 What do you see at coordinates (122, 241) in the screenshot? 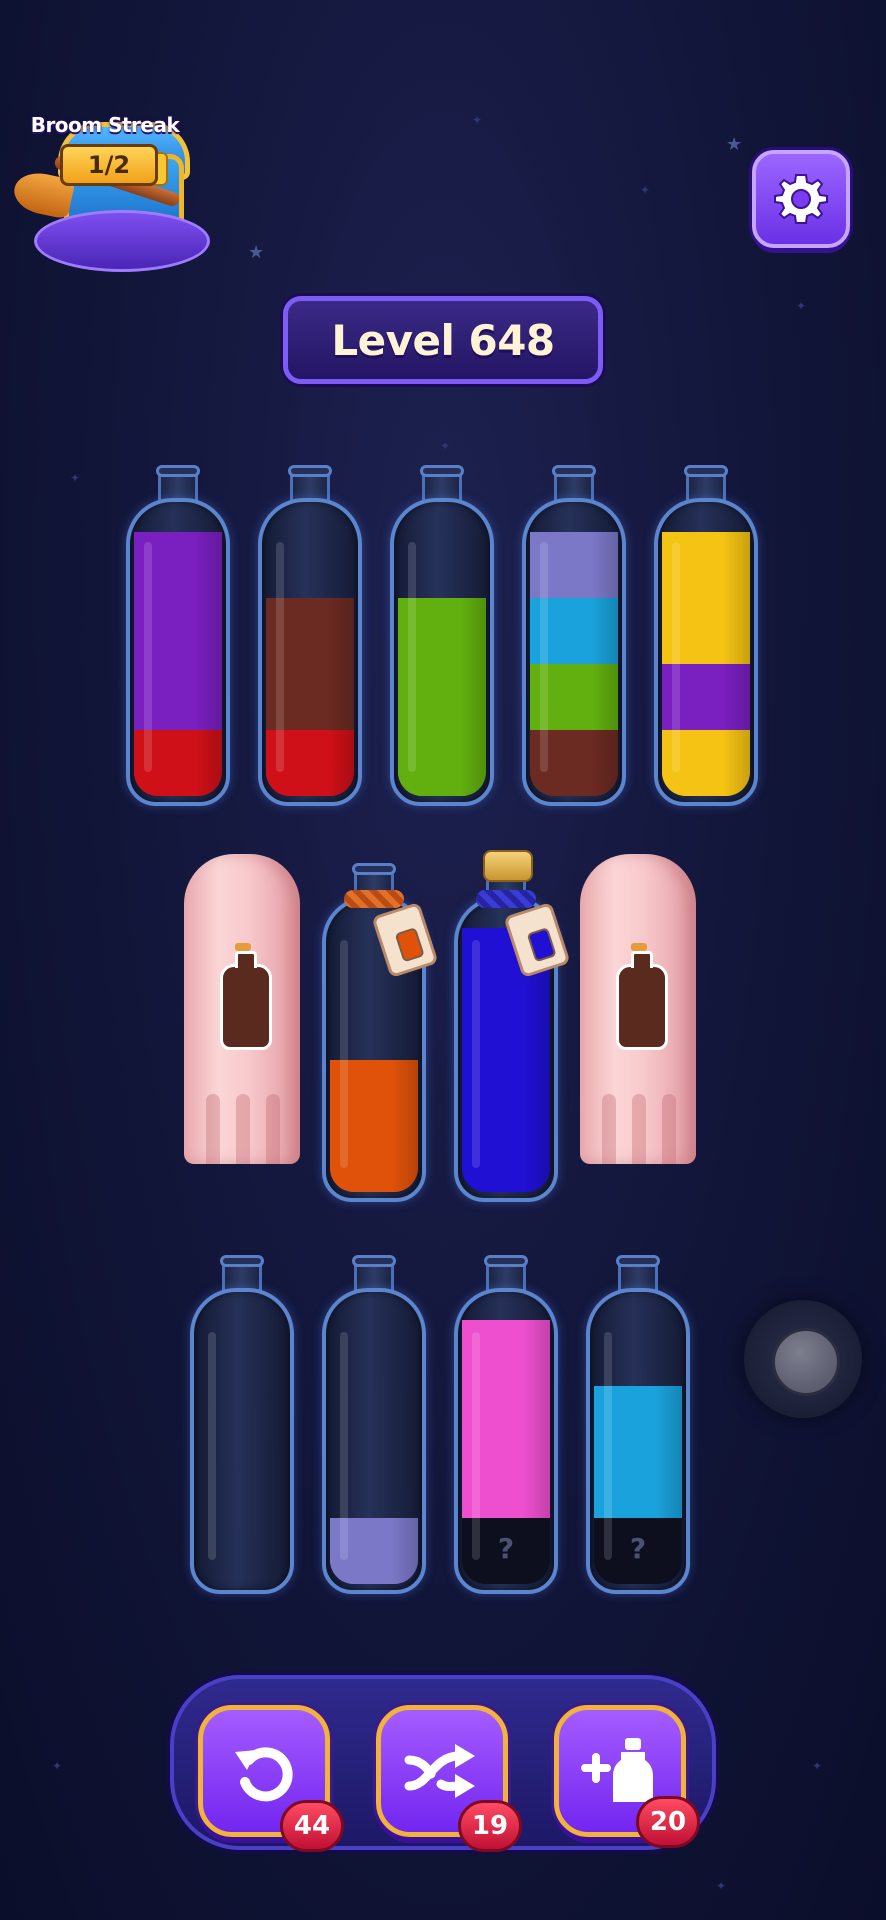
I see `streak-plate` at bounding box center [122, 241].